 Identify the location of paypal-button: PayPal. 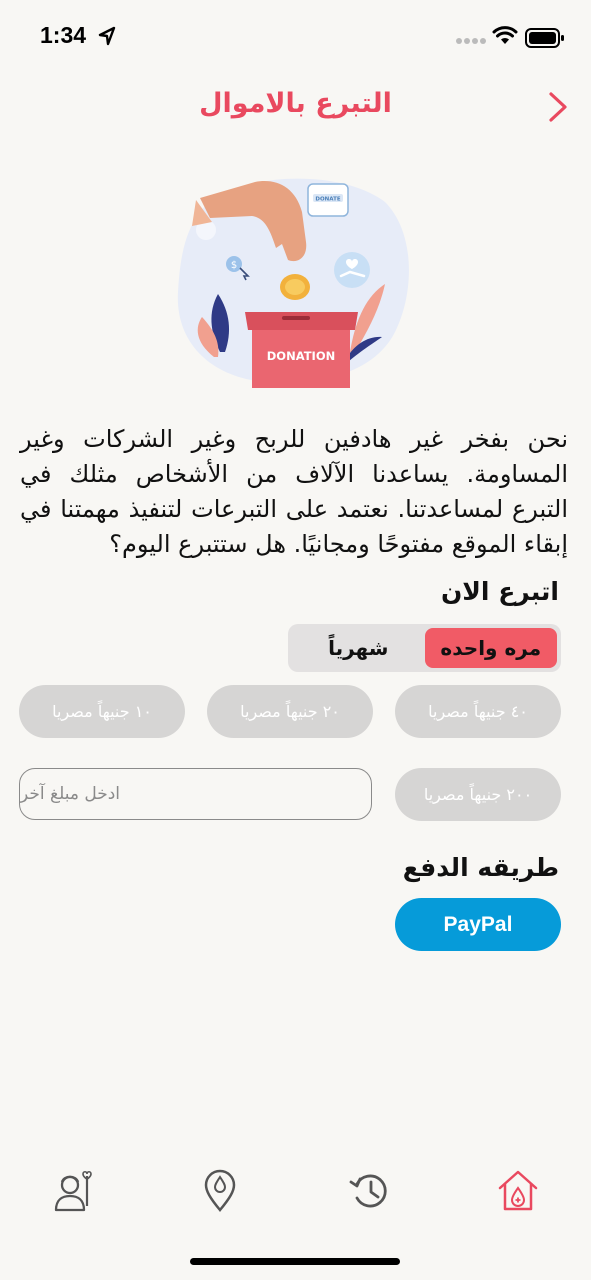
(478, 924).